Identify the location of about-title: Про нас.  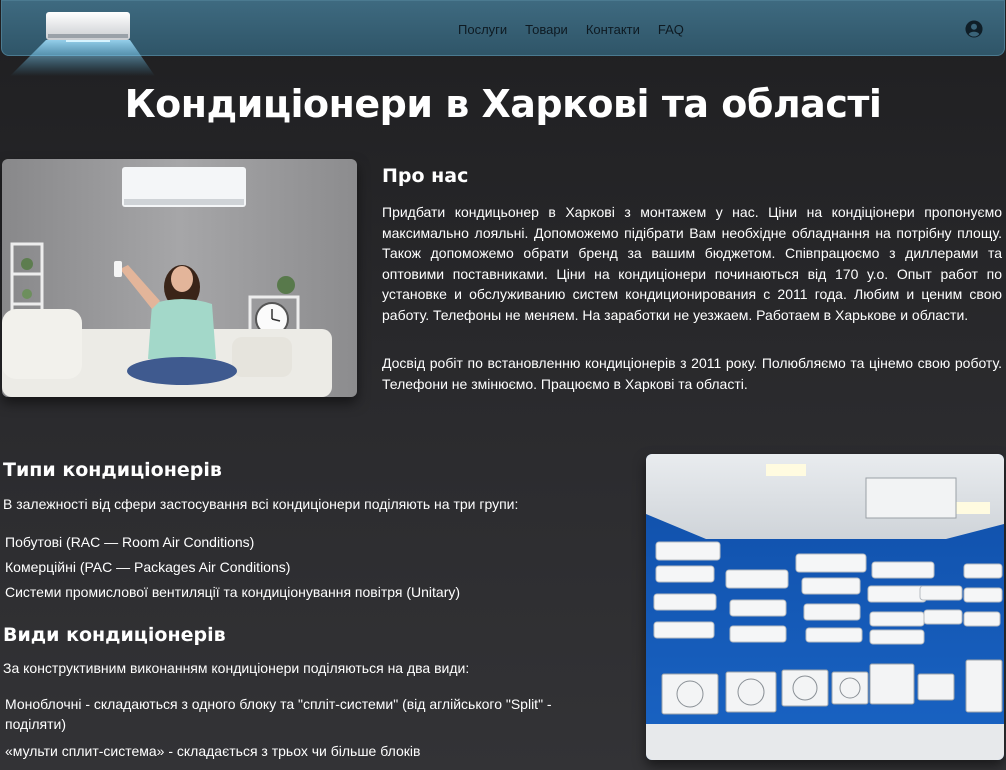
(425, 176).